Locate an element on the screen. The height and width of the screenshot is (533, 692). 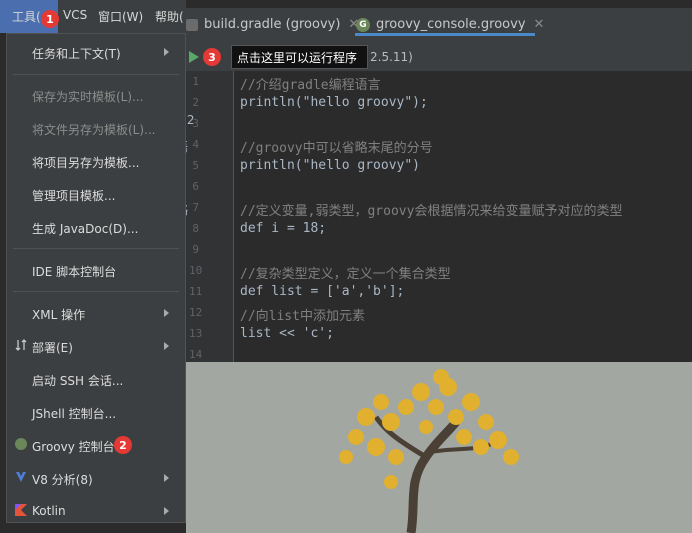
groovy-version: 2.5.11) is located at coordinates (391, 57).